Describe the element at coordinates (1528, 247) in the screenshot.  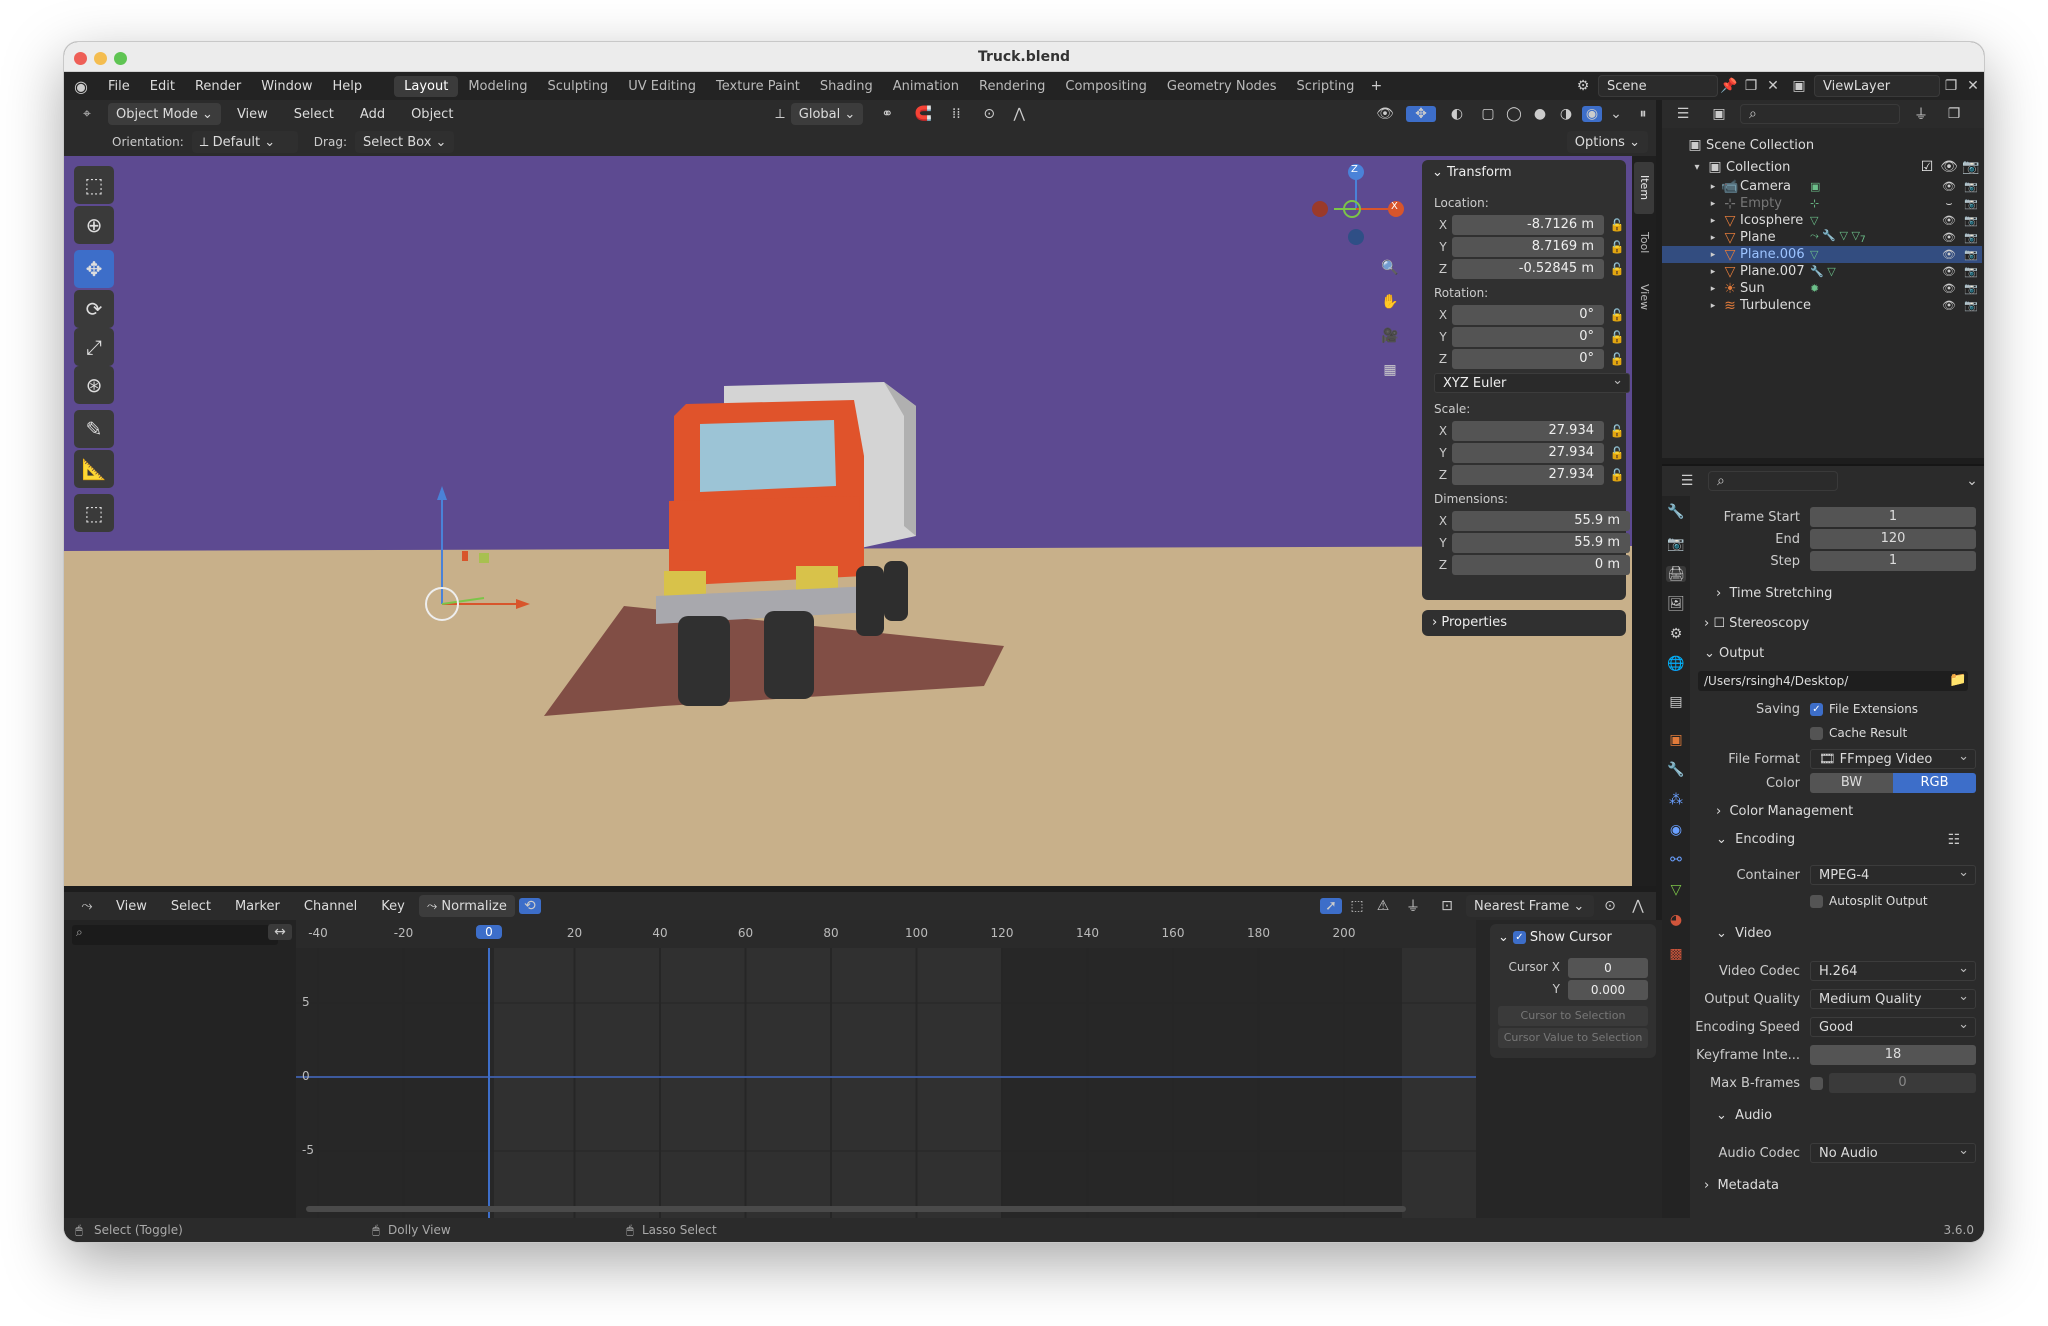
I see `location-y-field: 8.7169 m` at that location.